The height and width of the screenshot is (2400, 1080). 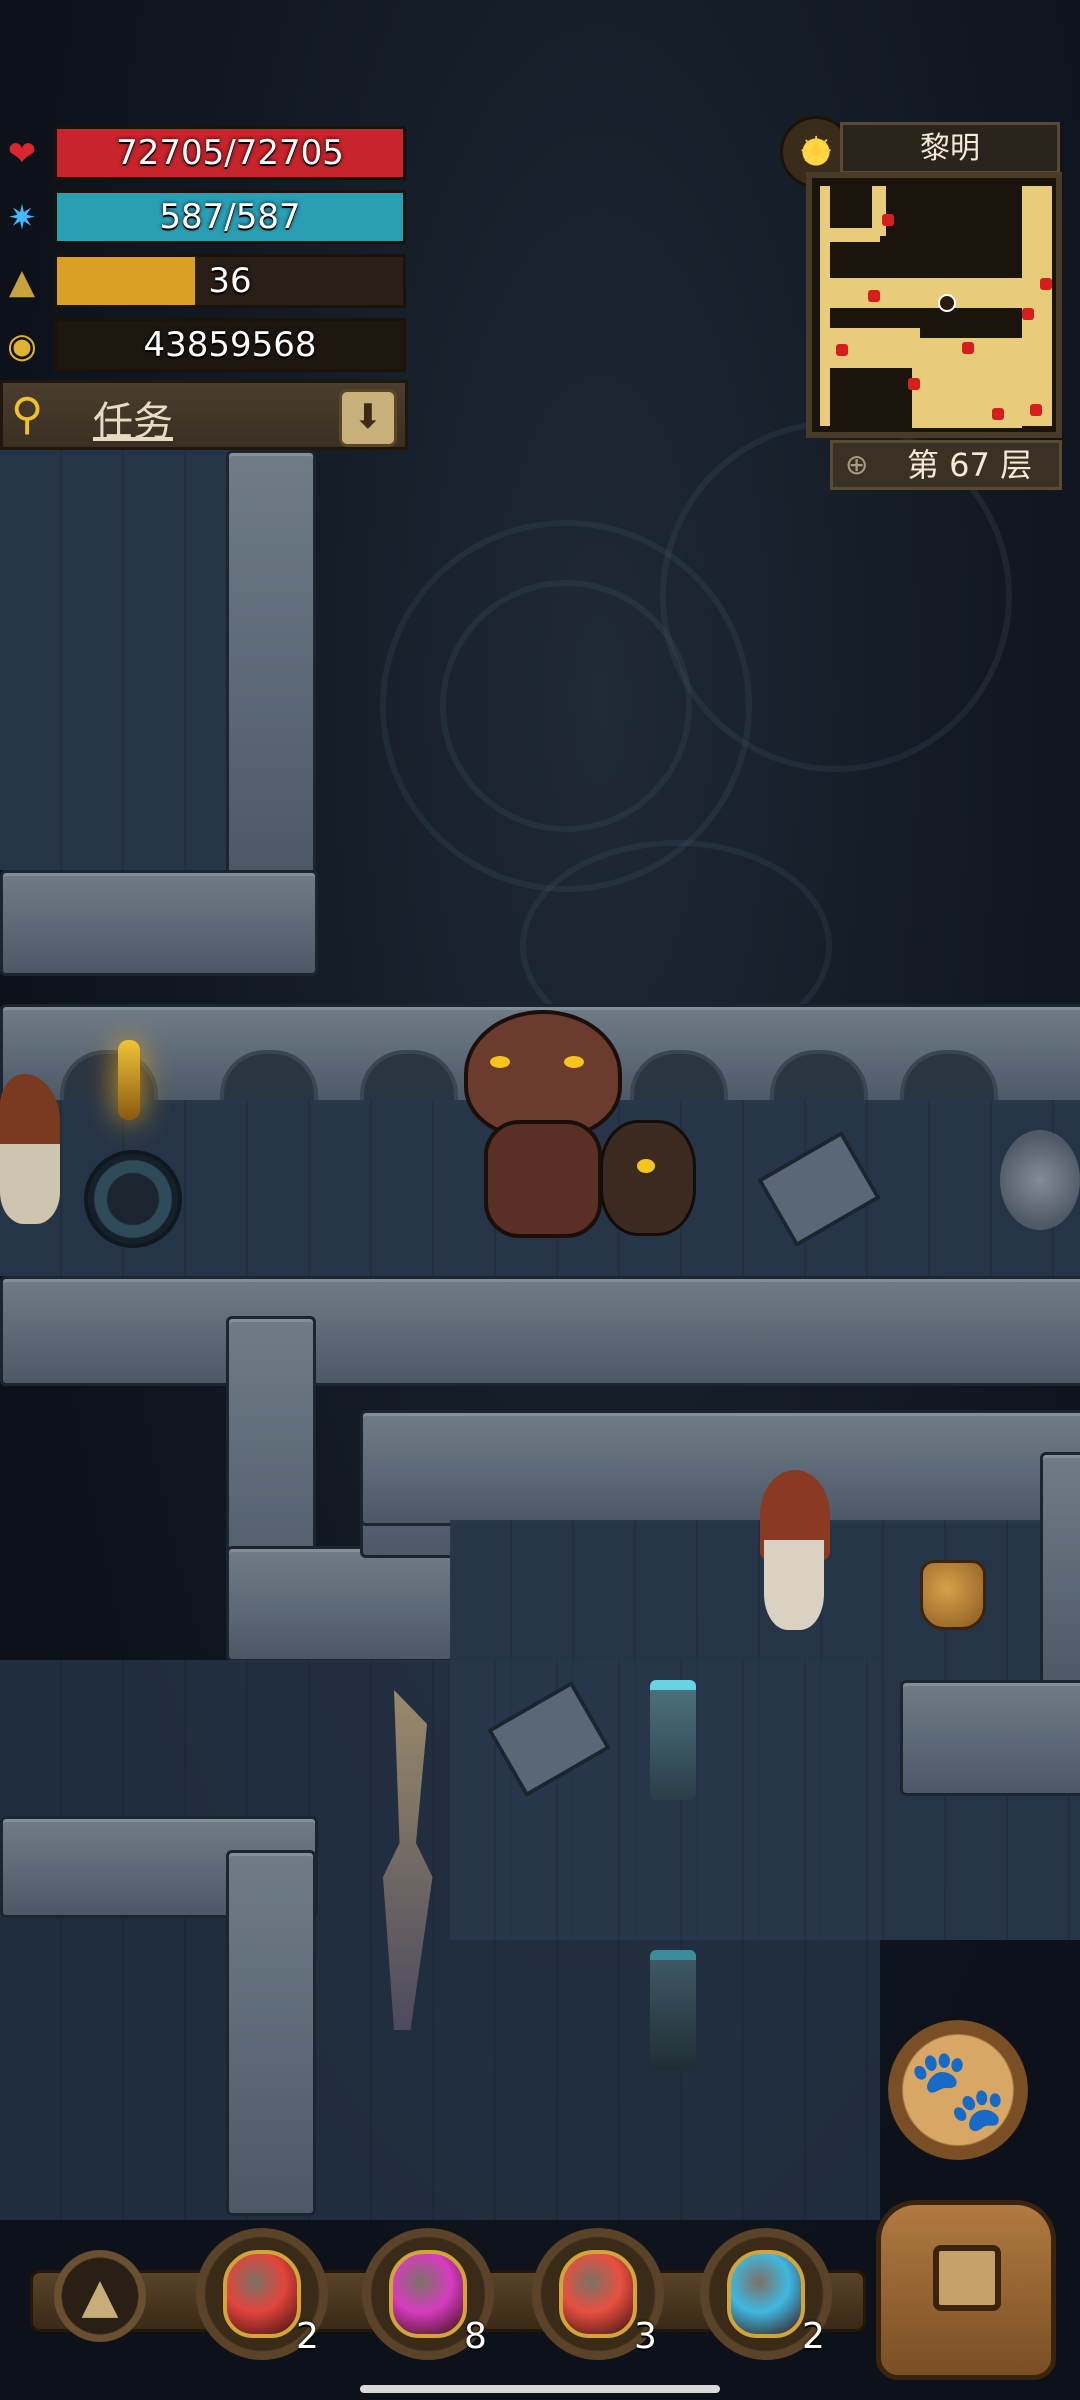 What do you see at coordinates (648, 1178) in the screenshot?
I see `cat-companion` at bounding box center [648, 1178].